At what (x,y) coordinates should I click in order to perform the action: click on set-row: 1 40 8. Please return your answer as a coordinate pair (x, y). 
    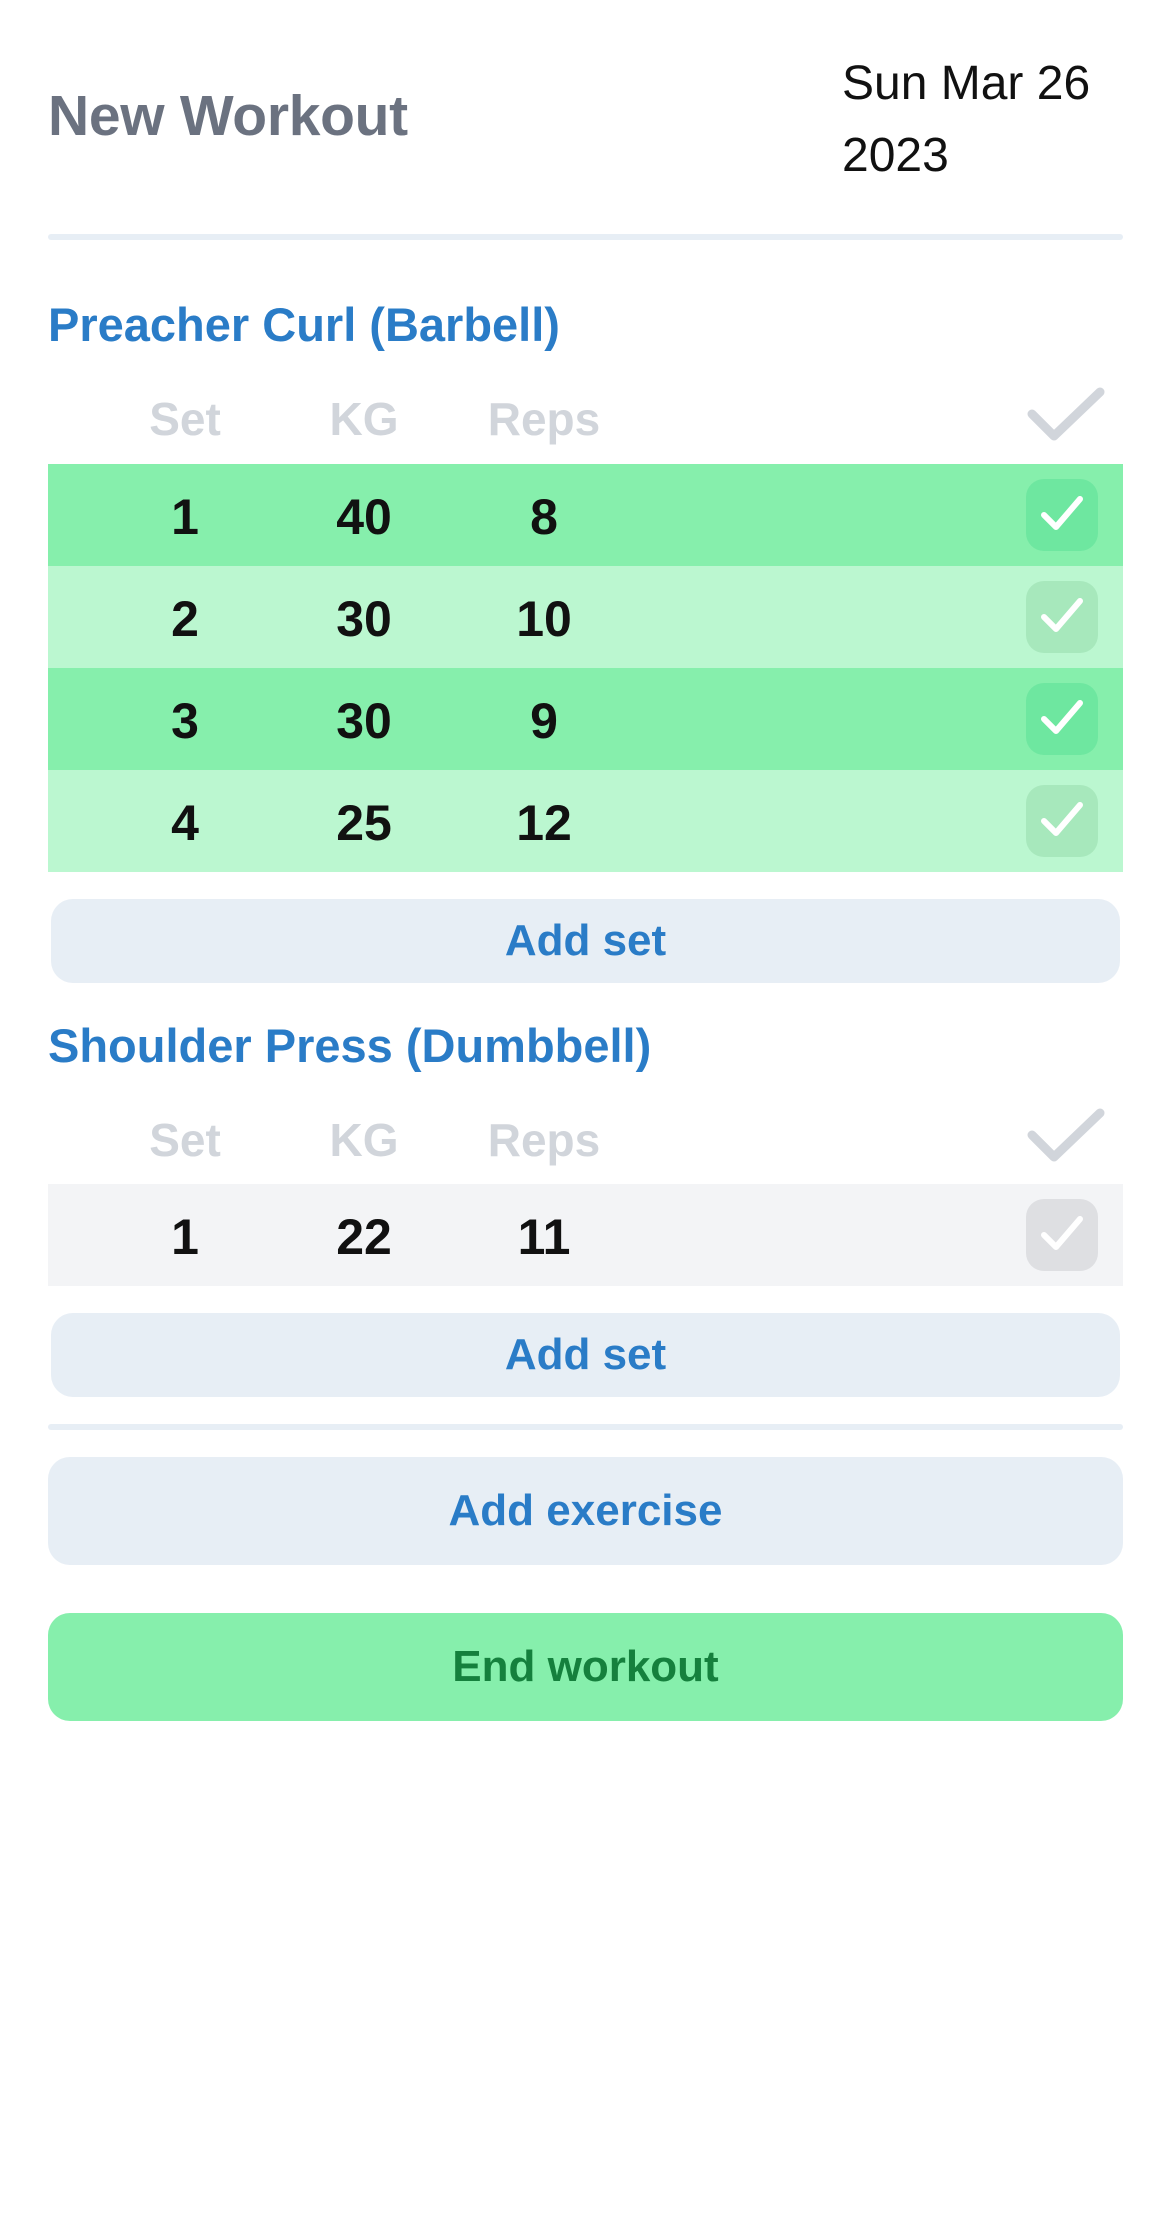
    Looking at the image, I should click on (585, 515).